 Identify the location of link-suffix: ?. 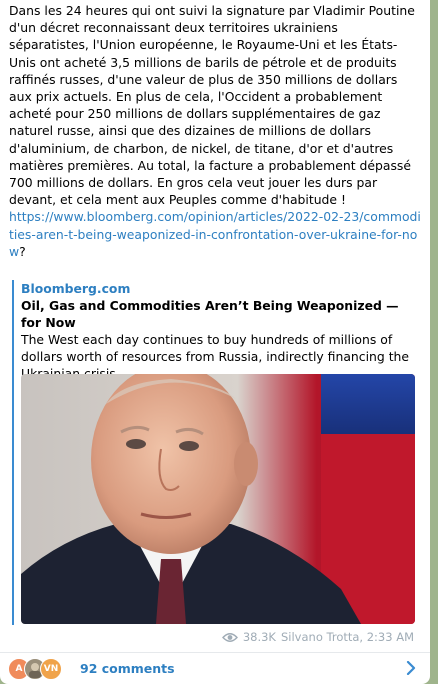
(22, 251).